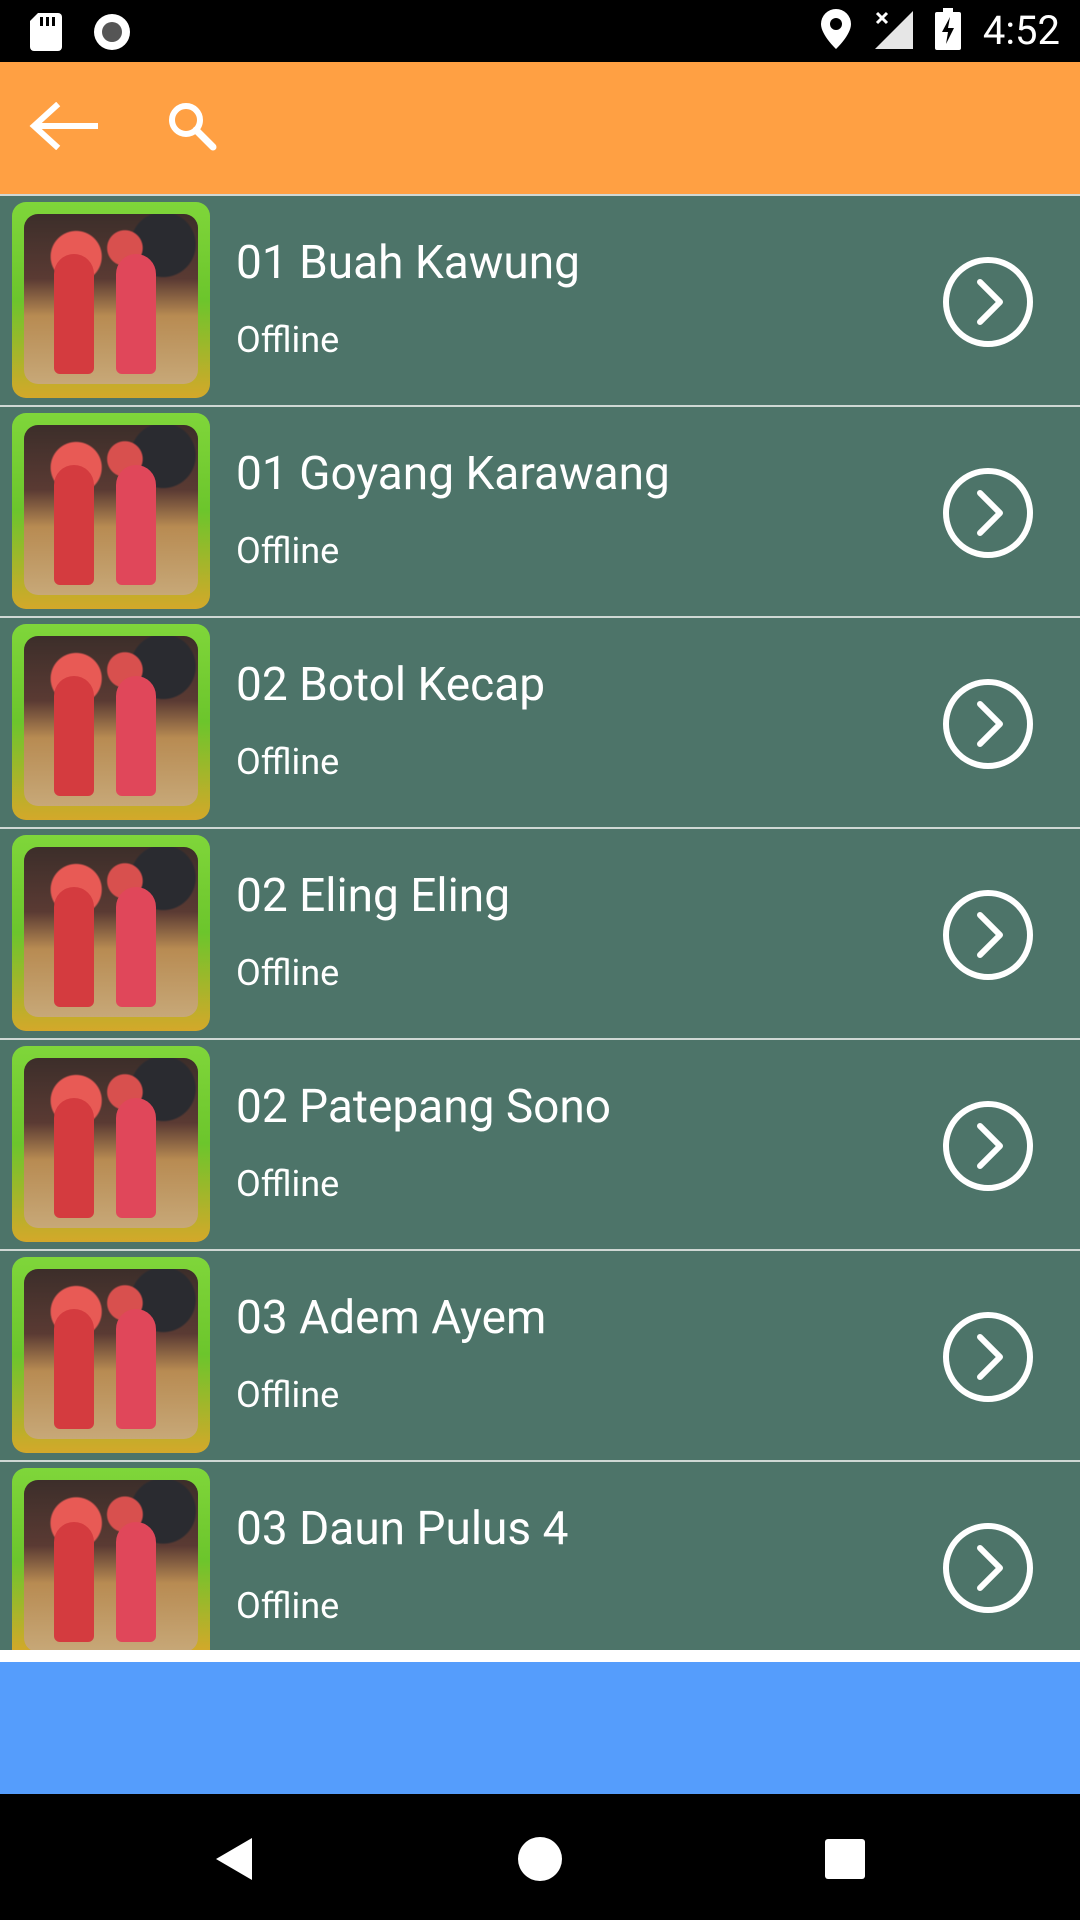 This screenshot has width=1080, height=1920. Describe the element at coordinates (835, 31) in the screenshot. I see `location-icon` at that location.